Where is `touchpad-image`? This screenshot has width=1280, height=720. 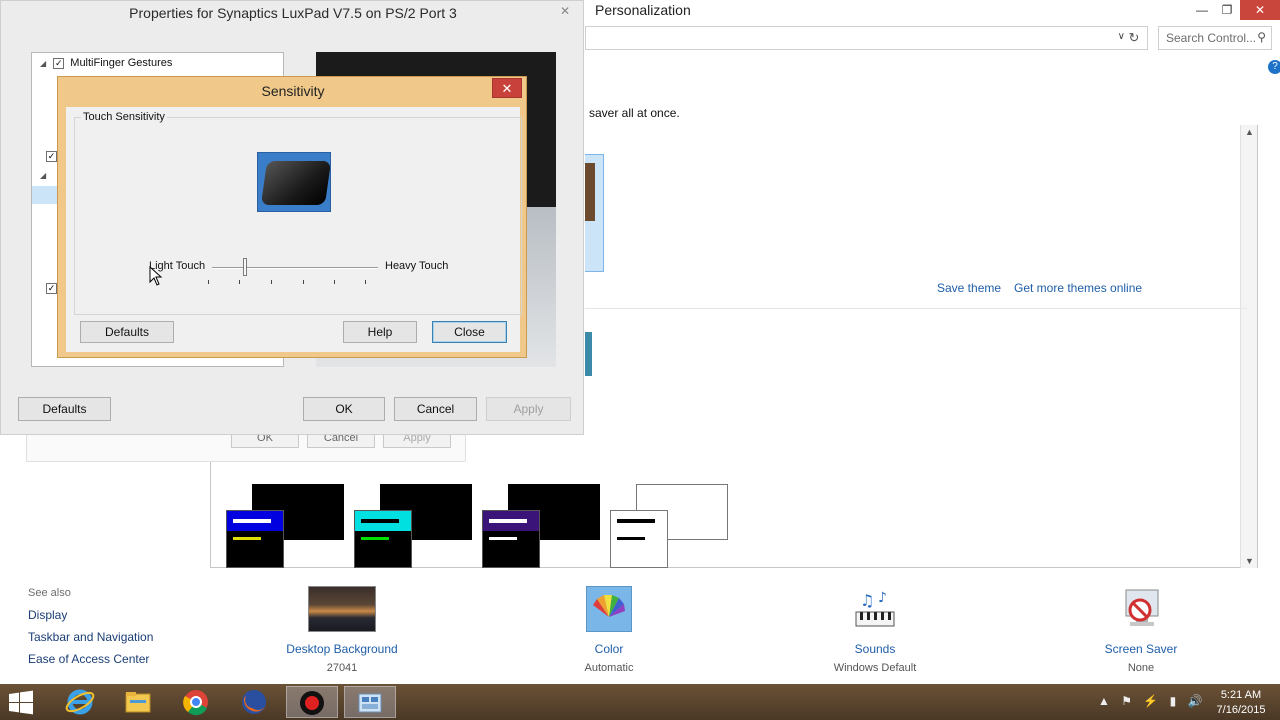
touchpad-image is located at coordinates (294, 182).